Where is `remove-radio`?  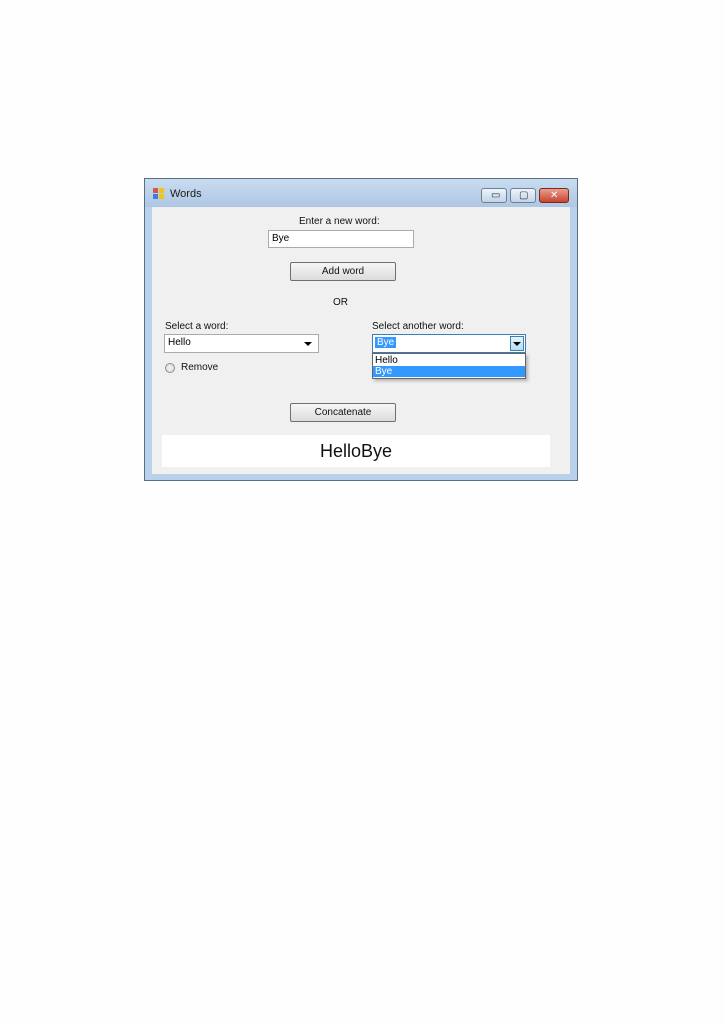 remove-radio is located at coordinates (170, 368).